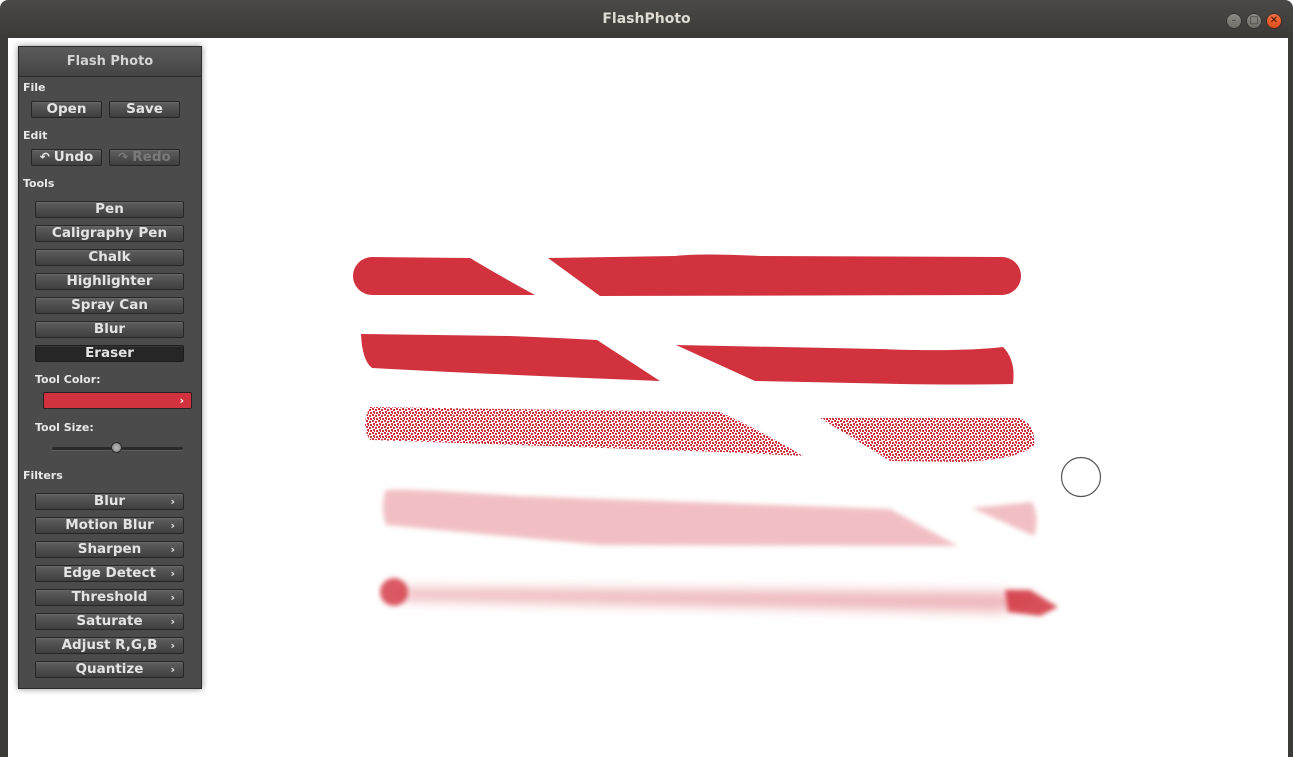  I want to click on filter-threshold-button: Threshold ›, so click(109, 597).